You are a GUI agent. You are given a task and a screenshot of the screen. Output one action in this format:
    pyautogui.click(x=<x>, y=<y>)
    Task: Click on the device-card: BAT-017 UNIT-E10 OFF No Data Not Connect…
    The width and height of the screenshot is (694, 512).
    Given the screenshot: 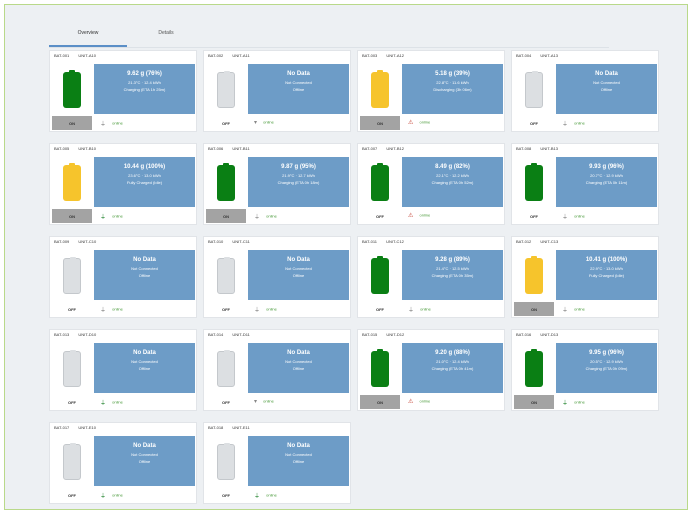 What is the action you would take?
    pyautogui.click(x=123, y=463)
    